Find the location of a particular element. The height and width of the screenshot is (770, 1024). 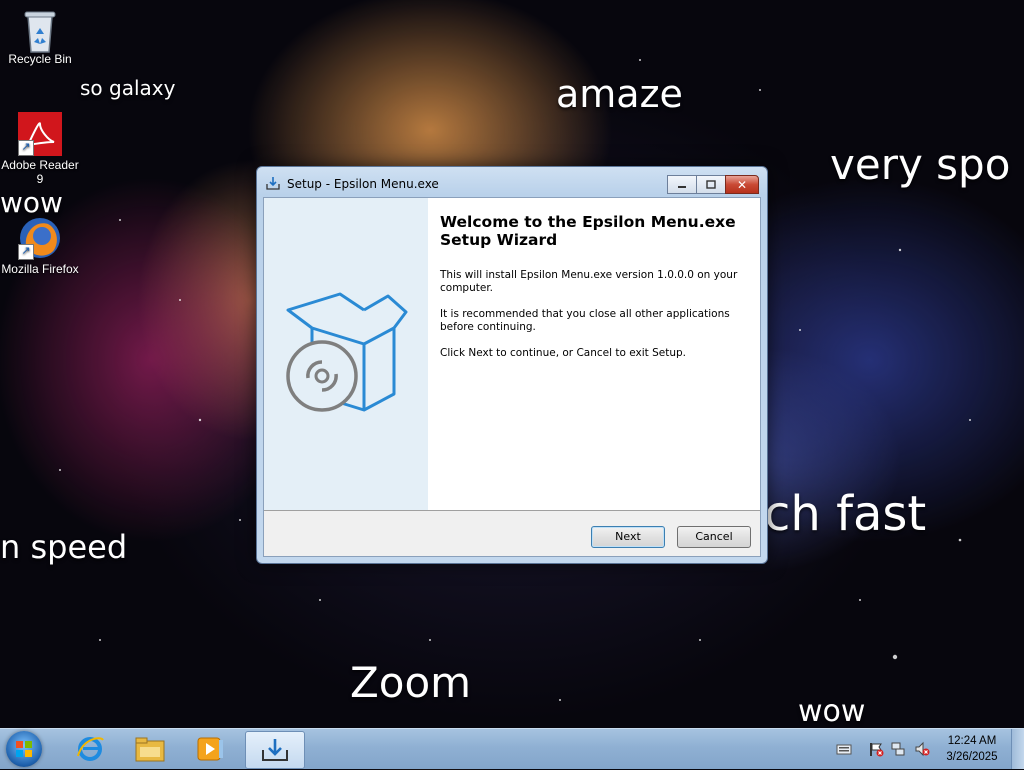

close-icon: ✕ is located at coordinates (742, 184).